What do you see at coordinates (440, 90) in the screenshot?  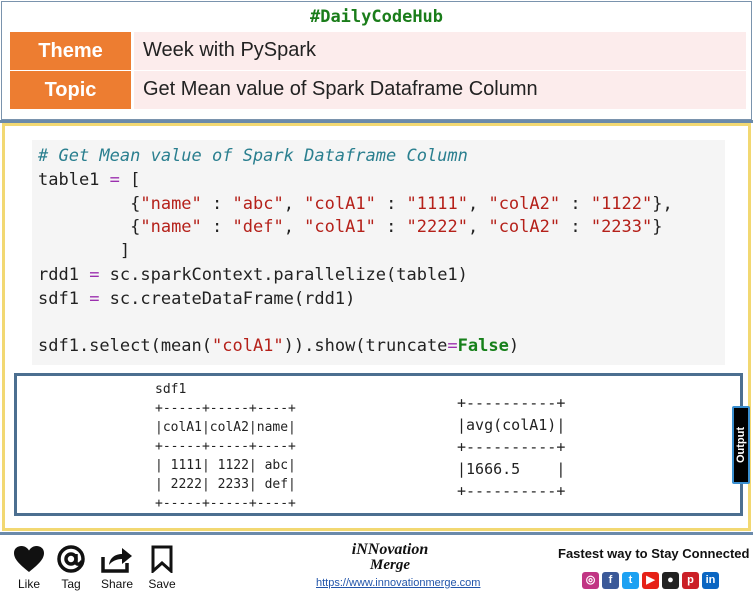 I see `topic-value: Get Mean value of Spark Dataframe Column` at bounding box center [440, 90].